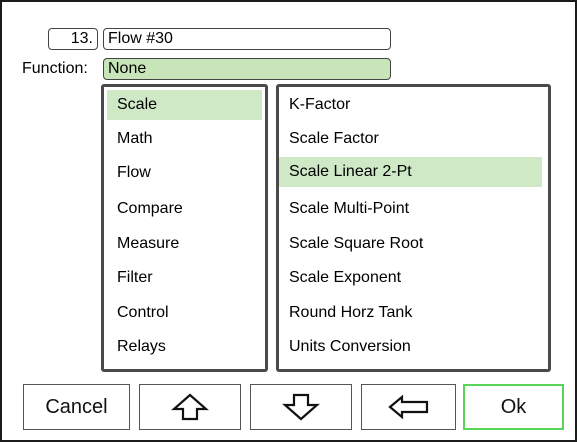 The image size is (577, 442). I want to click on category-item-control: Control, so click(184, 313).